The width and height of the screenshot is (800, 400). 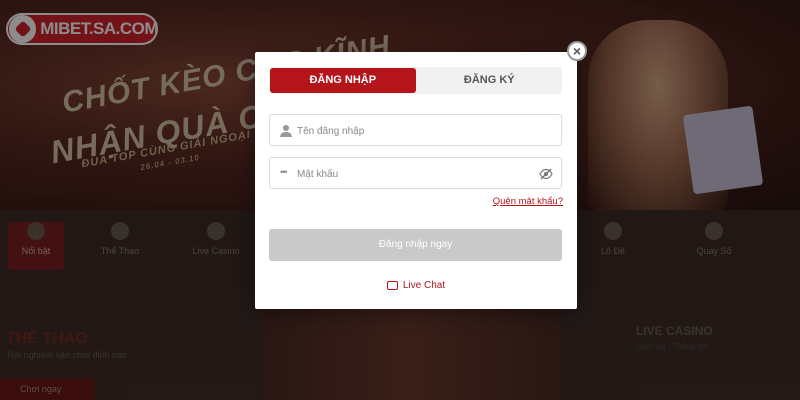 I want to click on live-chat-label: Live Chat, so click(x=424, y=285).